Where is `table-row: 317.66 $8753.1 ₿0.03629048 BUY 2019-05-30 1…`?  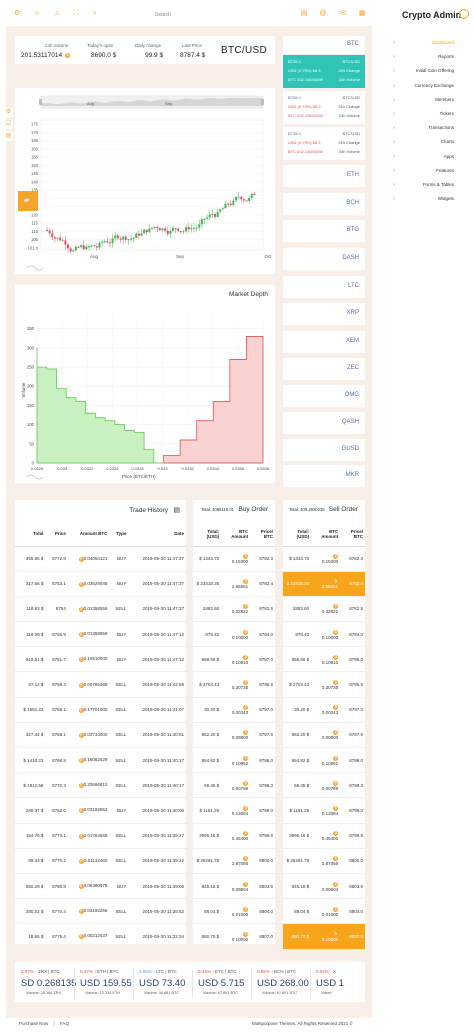
table-row: 317.66 $8753.1 ₿0.03629048 BUY 2019-05-30 1… is located at coordinates (100, 584).